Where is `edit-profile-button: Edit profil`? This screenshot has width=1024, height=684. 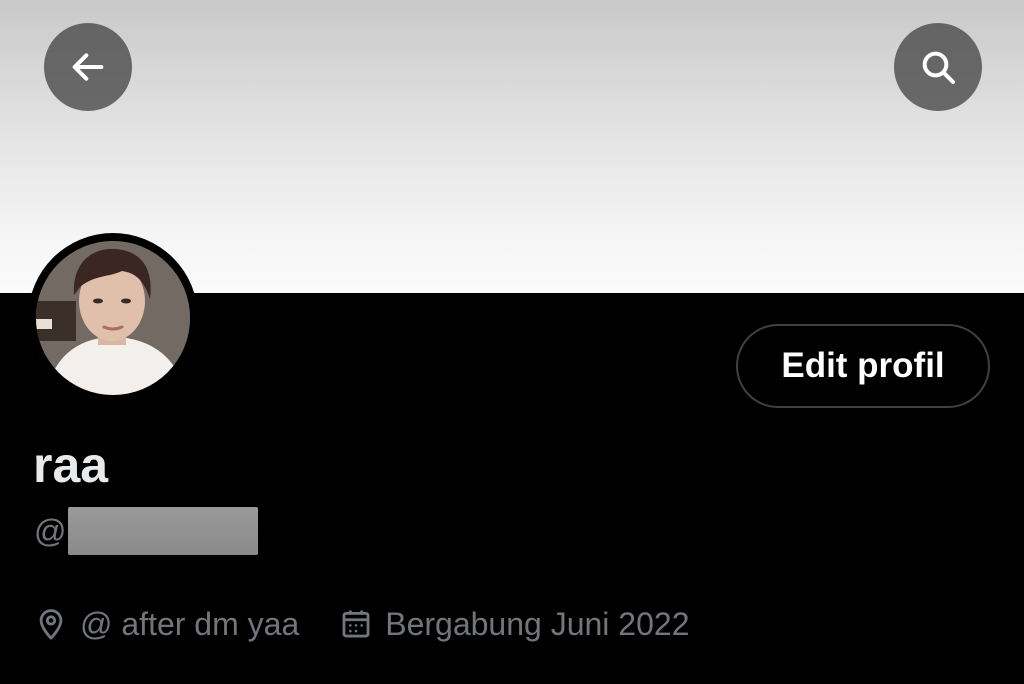
edit-profile-button: Edit profil is located at coordinates (863, 366).